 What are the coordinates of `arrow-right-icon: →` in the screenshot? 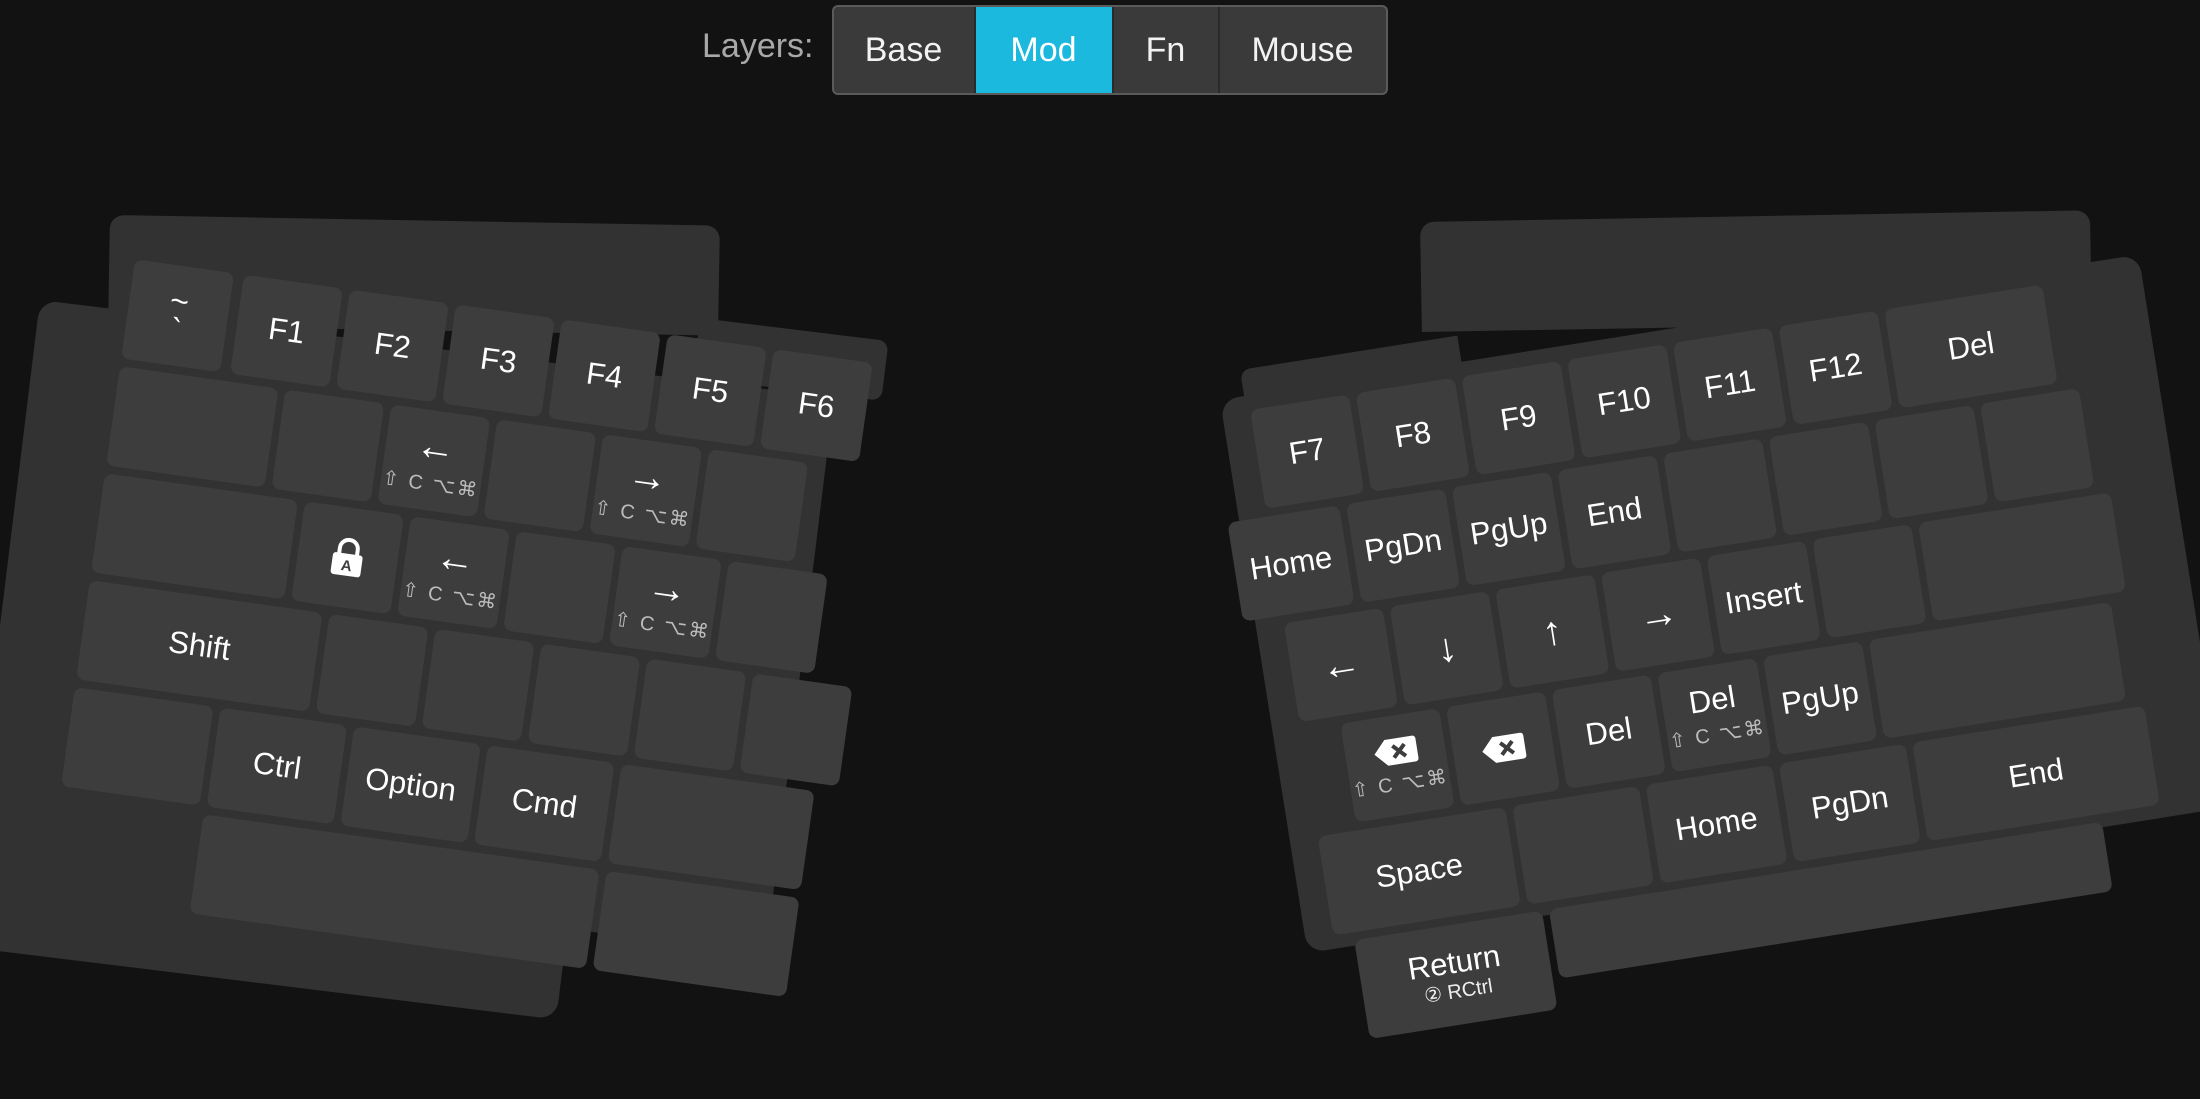 It's located at (1658, 614).